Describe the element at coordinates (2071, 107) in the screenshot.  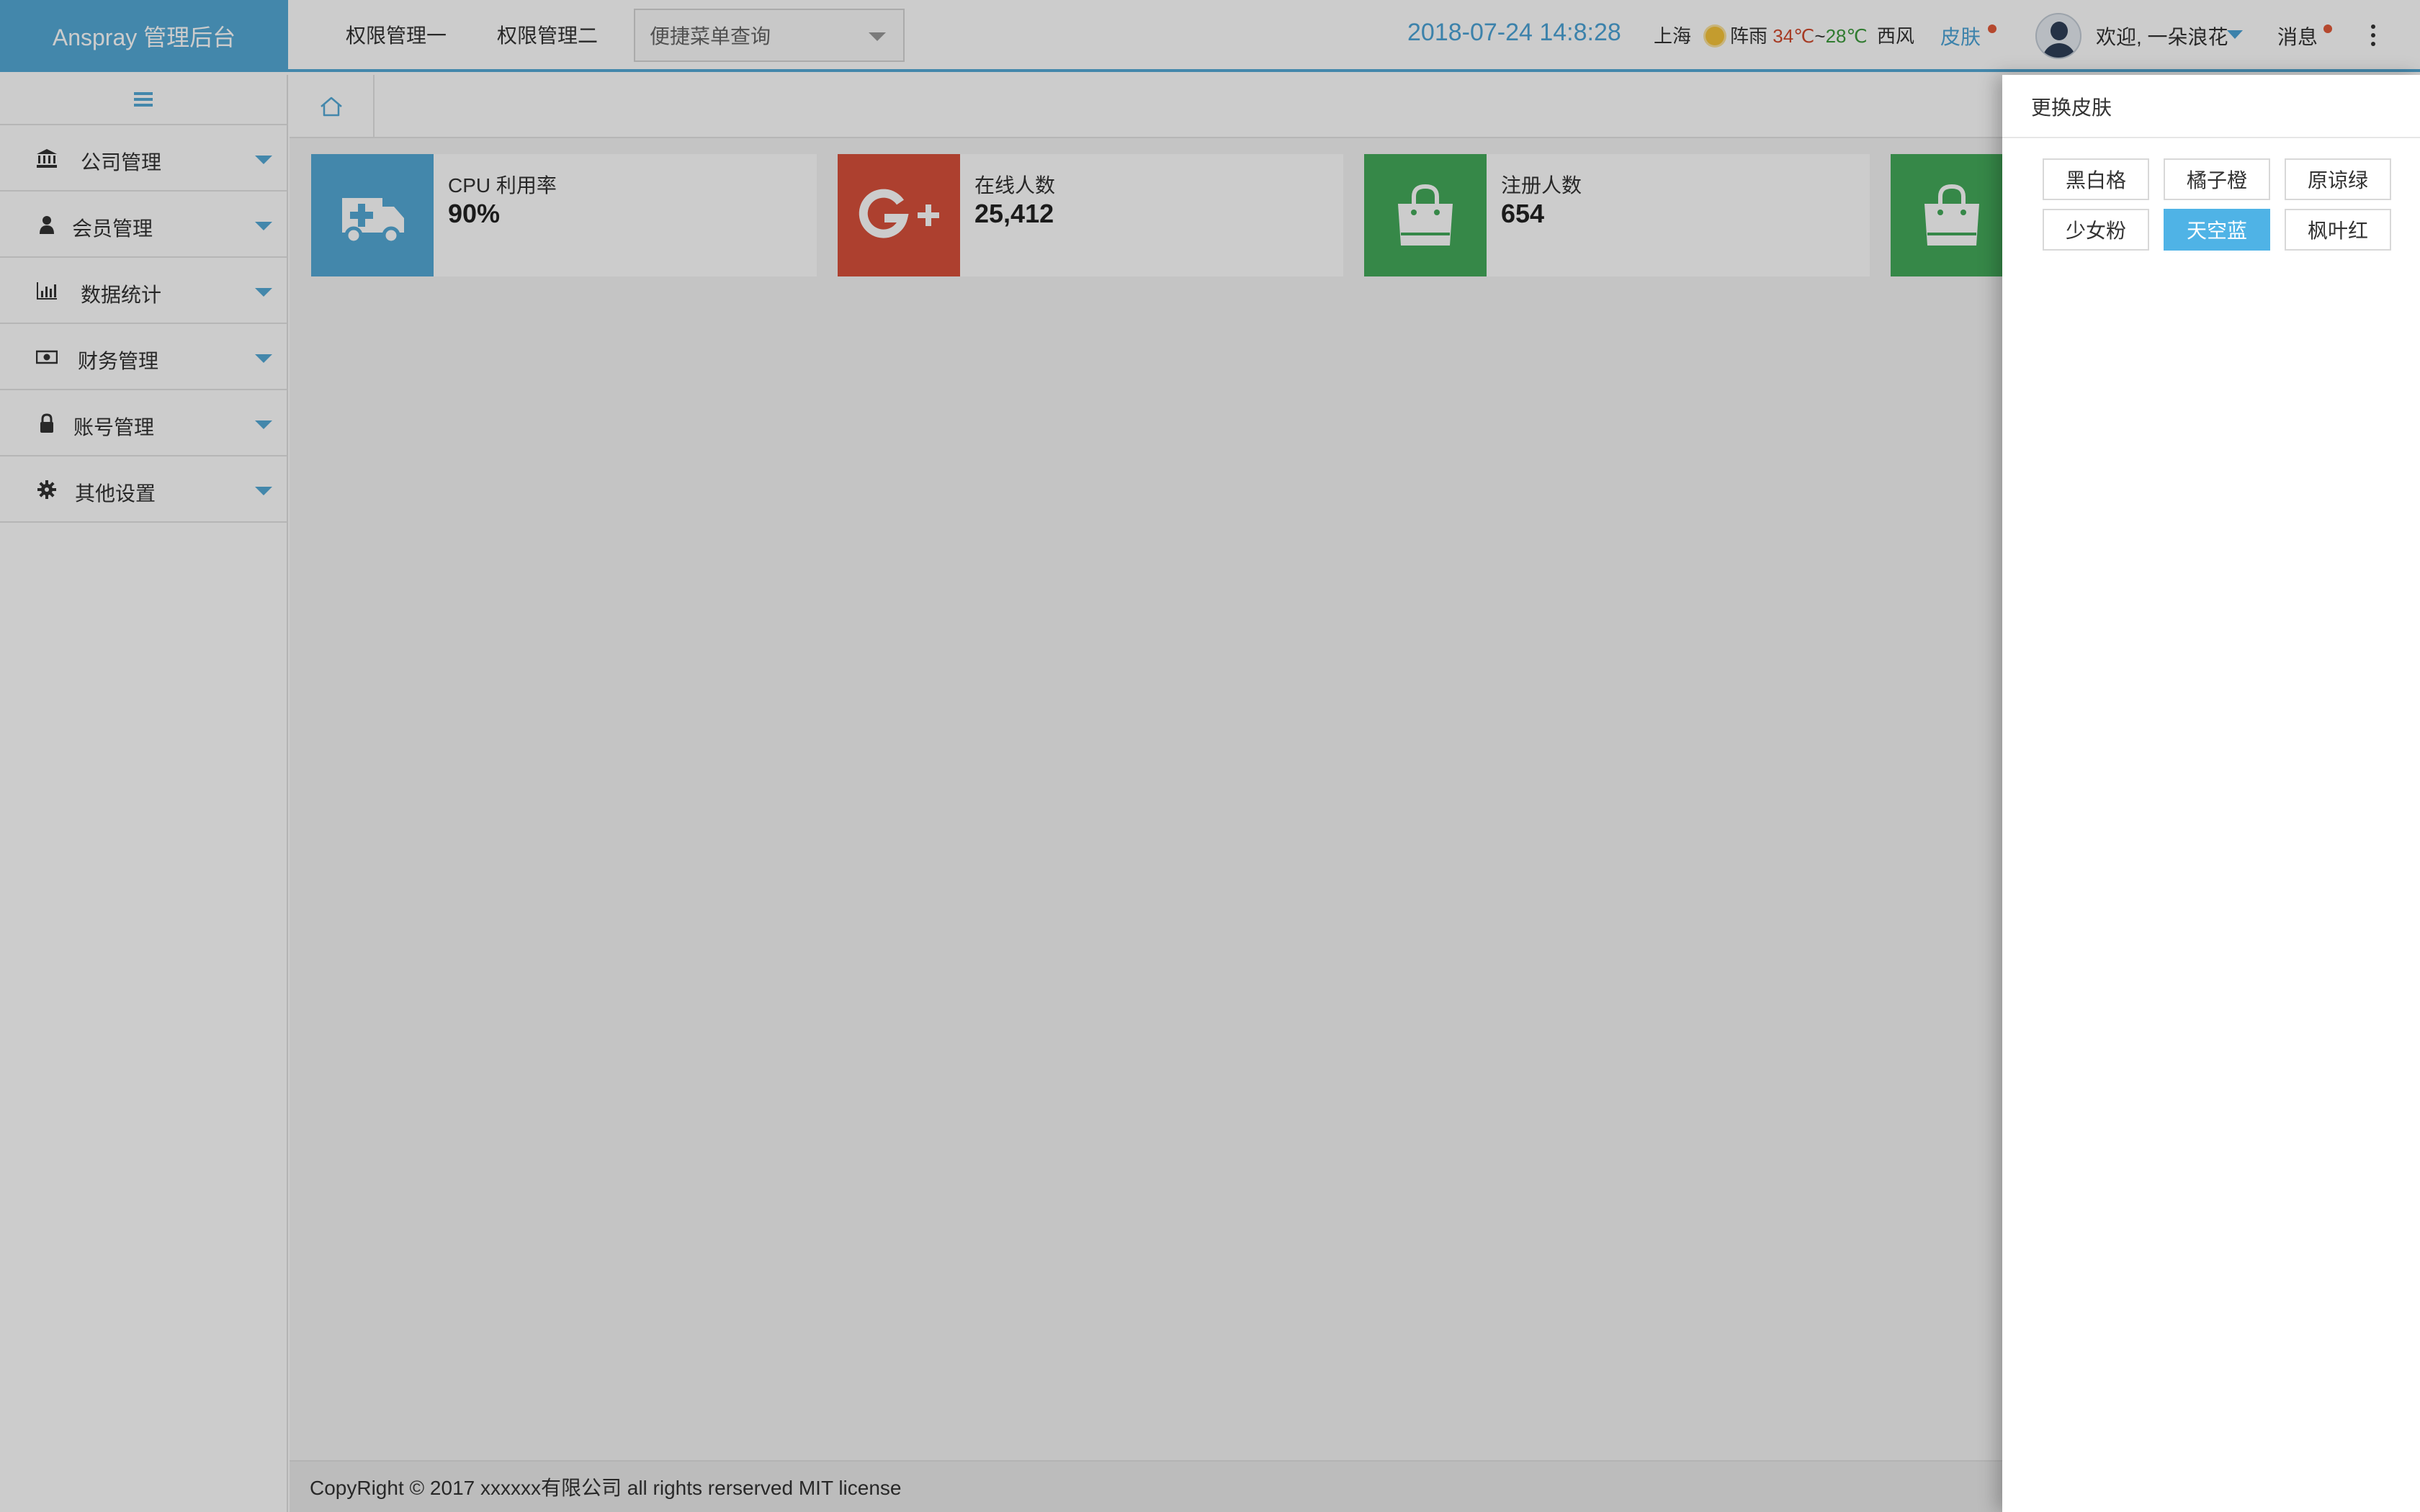
I see `skin-panel-title: 更换皮肤` at that location.